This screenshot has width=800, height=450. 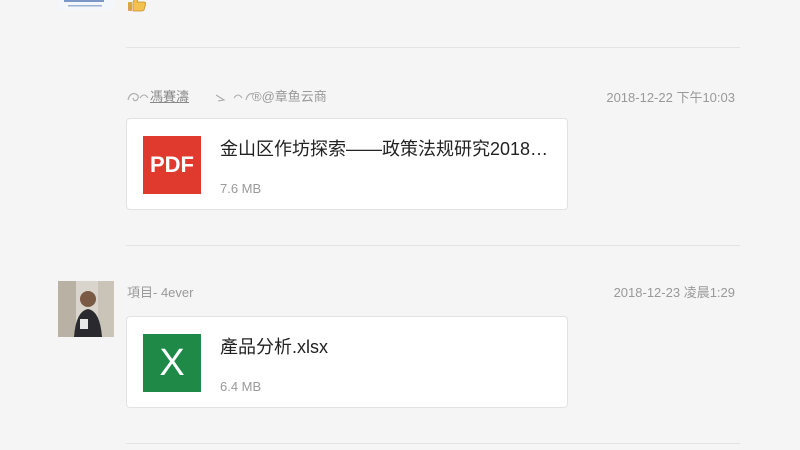 I want to click on file-name: 產品分析.xlsx, so click(x=274, y=347).